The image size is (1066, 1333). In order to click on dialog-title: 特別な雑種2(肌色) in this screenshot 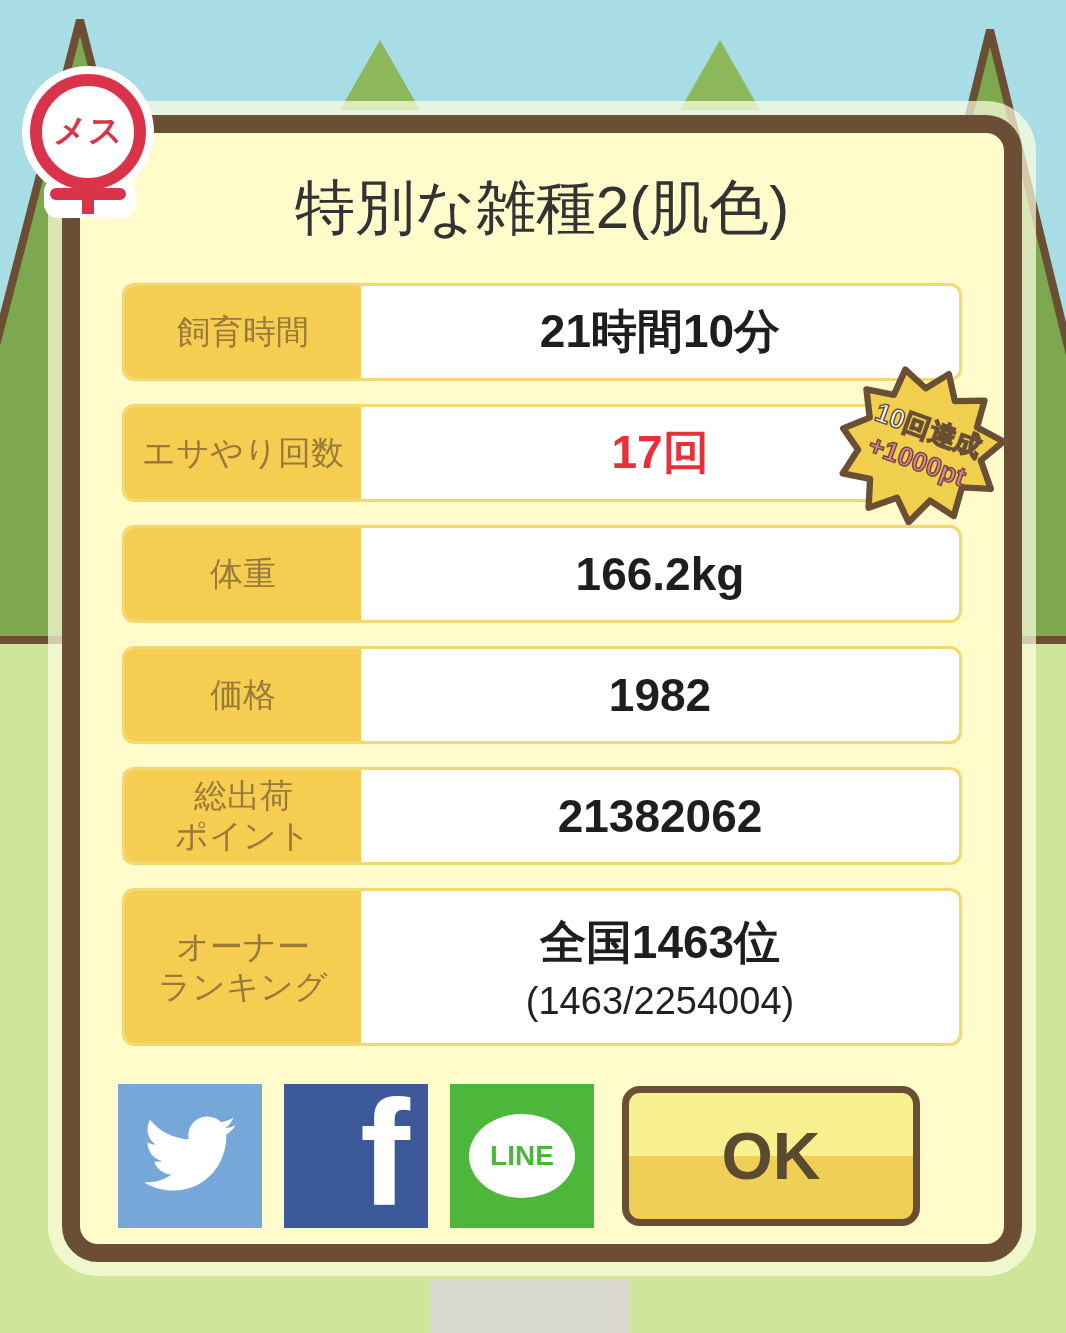, I will do `click(542, 207)`.